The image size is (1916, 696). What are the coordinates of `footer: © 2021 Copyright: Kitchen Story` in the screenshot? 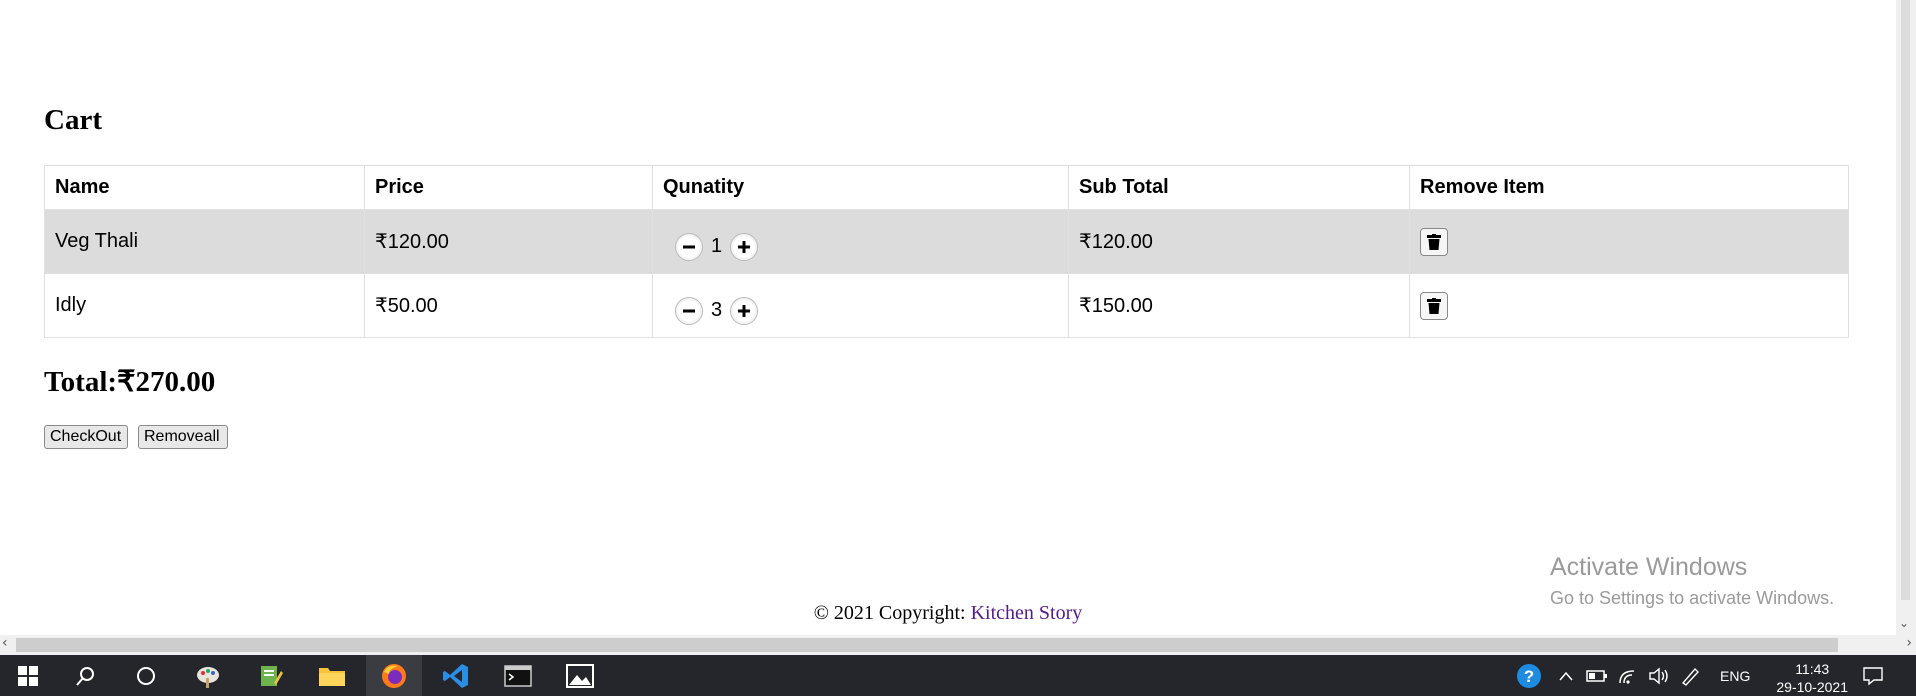 It's located at (948, 613).